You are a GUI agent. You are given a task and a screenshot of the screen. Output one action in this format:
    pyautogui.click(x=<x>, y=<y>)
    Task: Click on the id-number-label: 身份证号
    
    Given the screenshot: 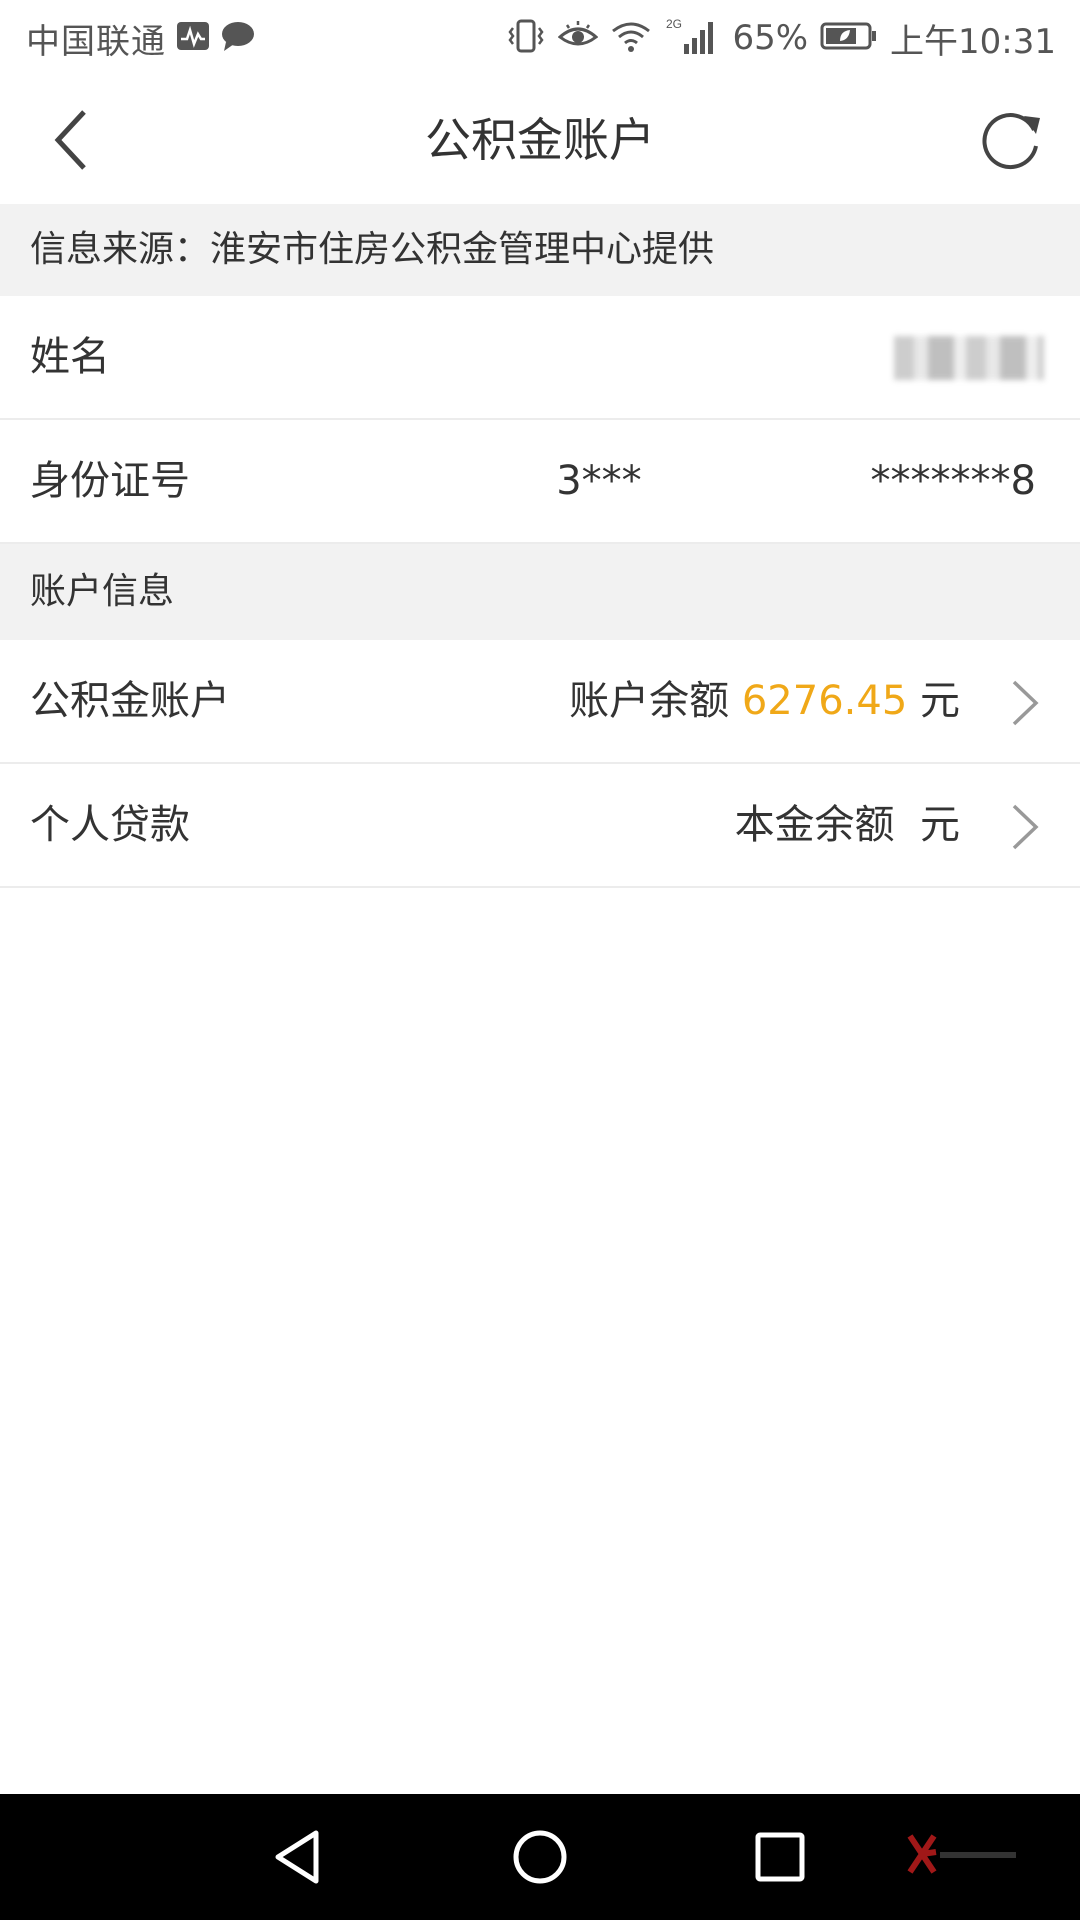 What is the action you would take?
    pyautogui.click(x=110, y=481)
    